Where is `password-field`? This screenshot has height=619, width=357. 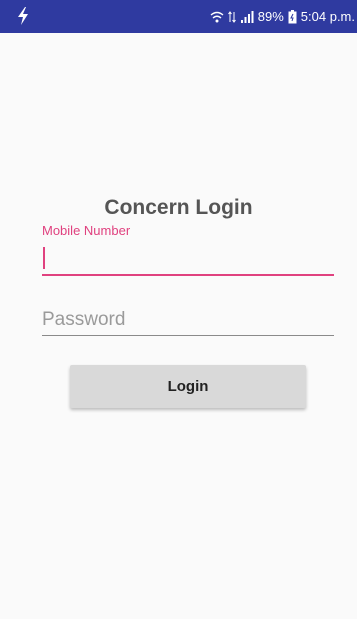 password-field is located at coordinates (188, 322).